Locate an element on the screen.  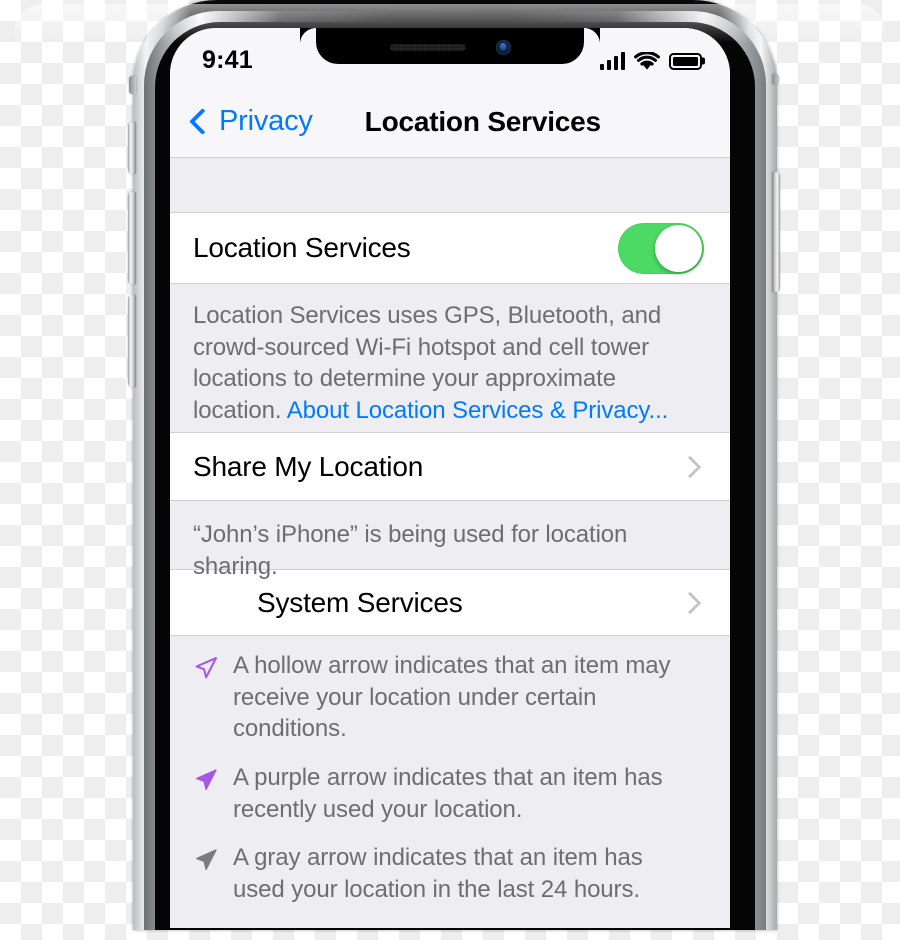
row-share-my-location: Share My Location is located at coordinates (450, 466).